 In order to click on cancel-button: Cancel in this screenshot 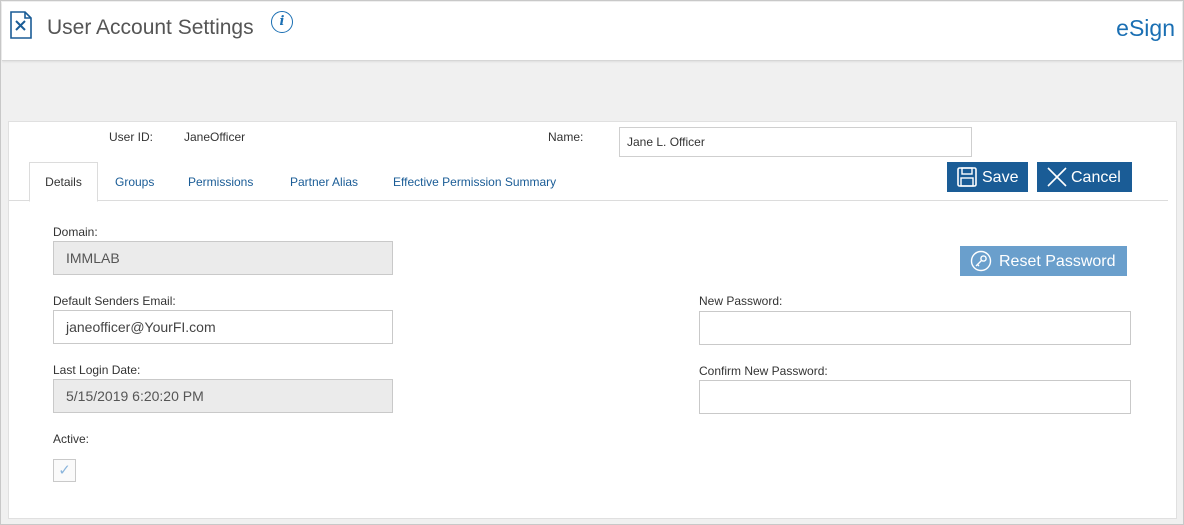, I will do `click(1084, 177)`.